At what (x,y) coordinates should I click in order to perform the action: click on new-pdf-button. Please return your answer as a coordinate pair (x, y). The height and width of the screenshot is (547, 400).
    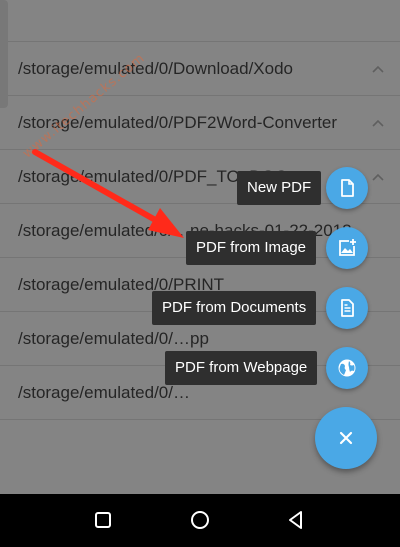
    Looking at the image, I should click on (347, 188).